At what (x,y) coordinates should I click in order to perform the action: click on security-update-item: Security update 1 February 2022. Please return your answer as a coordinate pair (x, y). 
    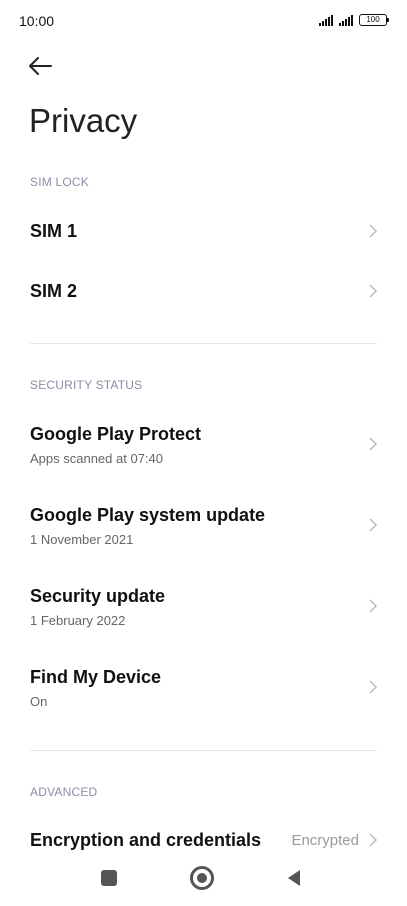
    Looking at the image, I should click on (203, 606).